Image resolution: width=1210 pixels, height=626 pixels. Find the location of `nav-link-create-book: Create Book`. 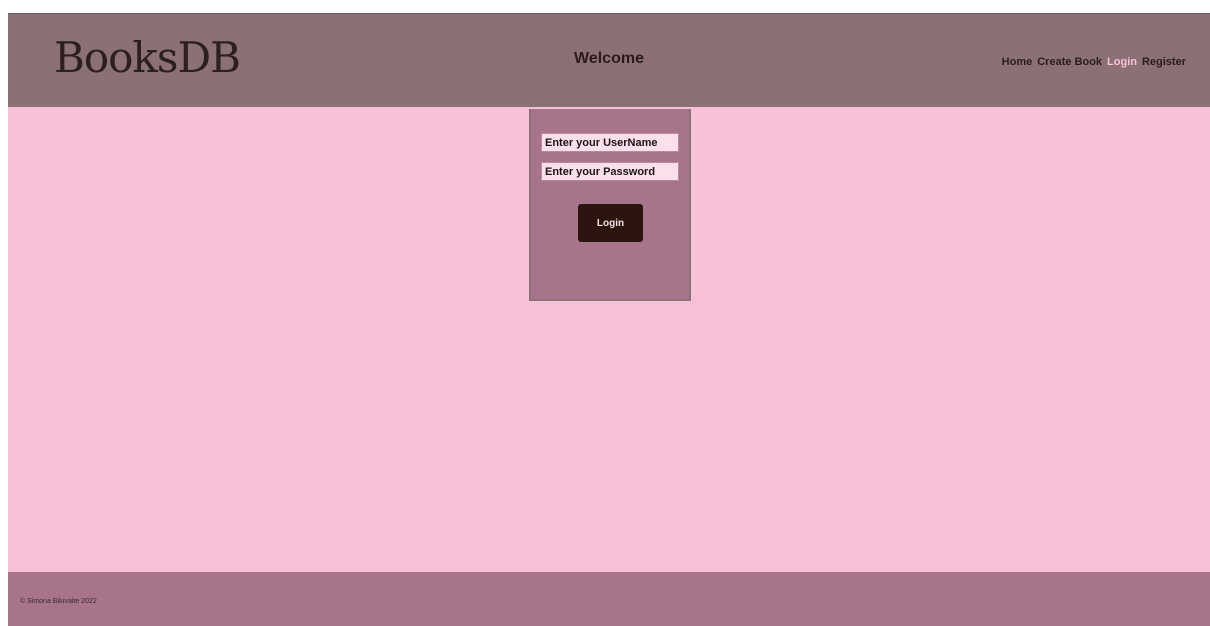

nav-link-create-book: Create Book is located at coordinates (1069, 62).